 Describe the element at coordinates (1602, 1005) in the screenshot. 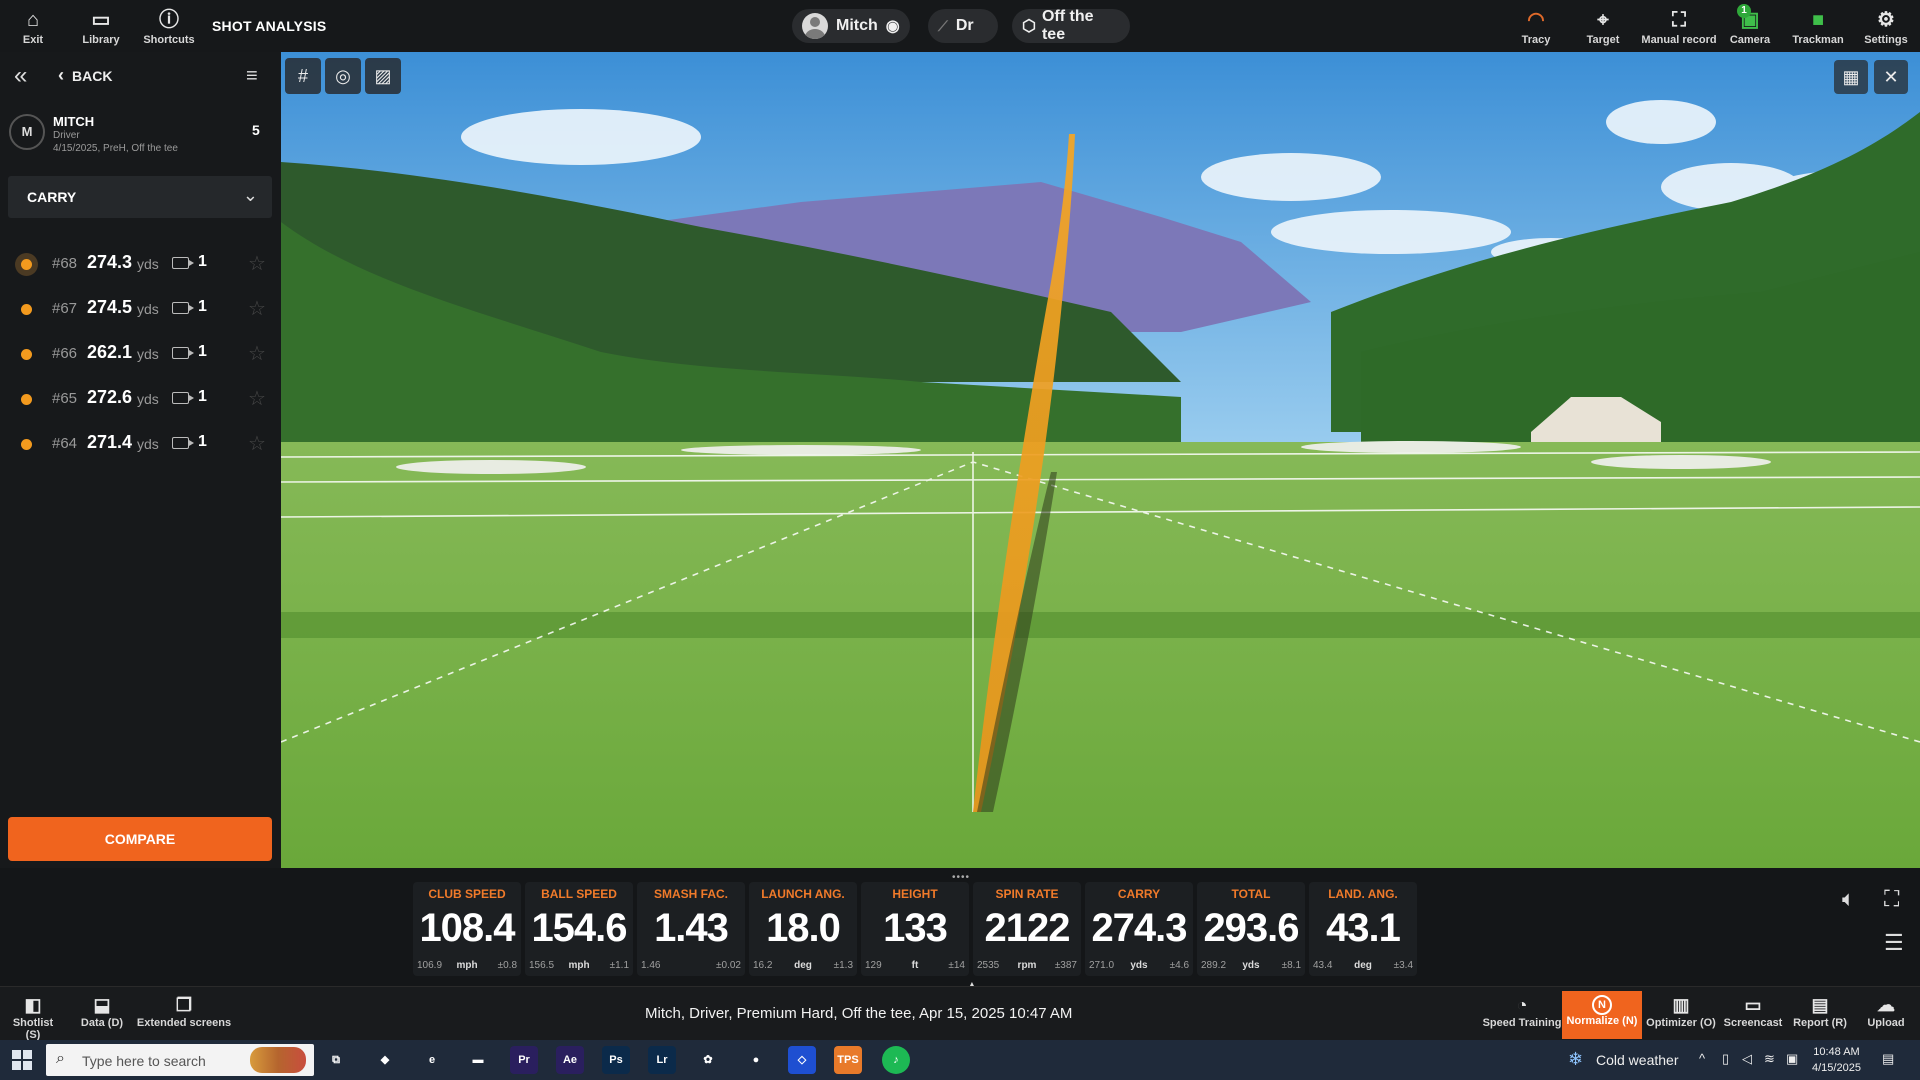

I see `normalize-icon: N` at that location.